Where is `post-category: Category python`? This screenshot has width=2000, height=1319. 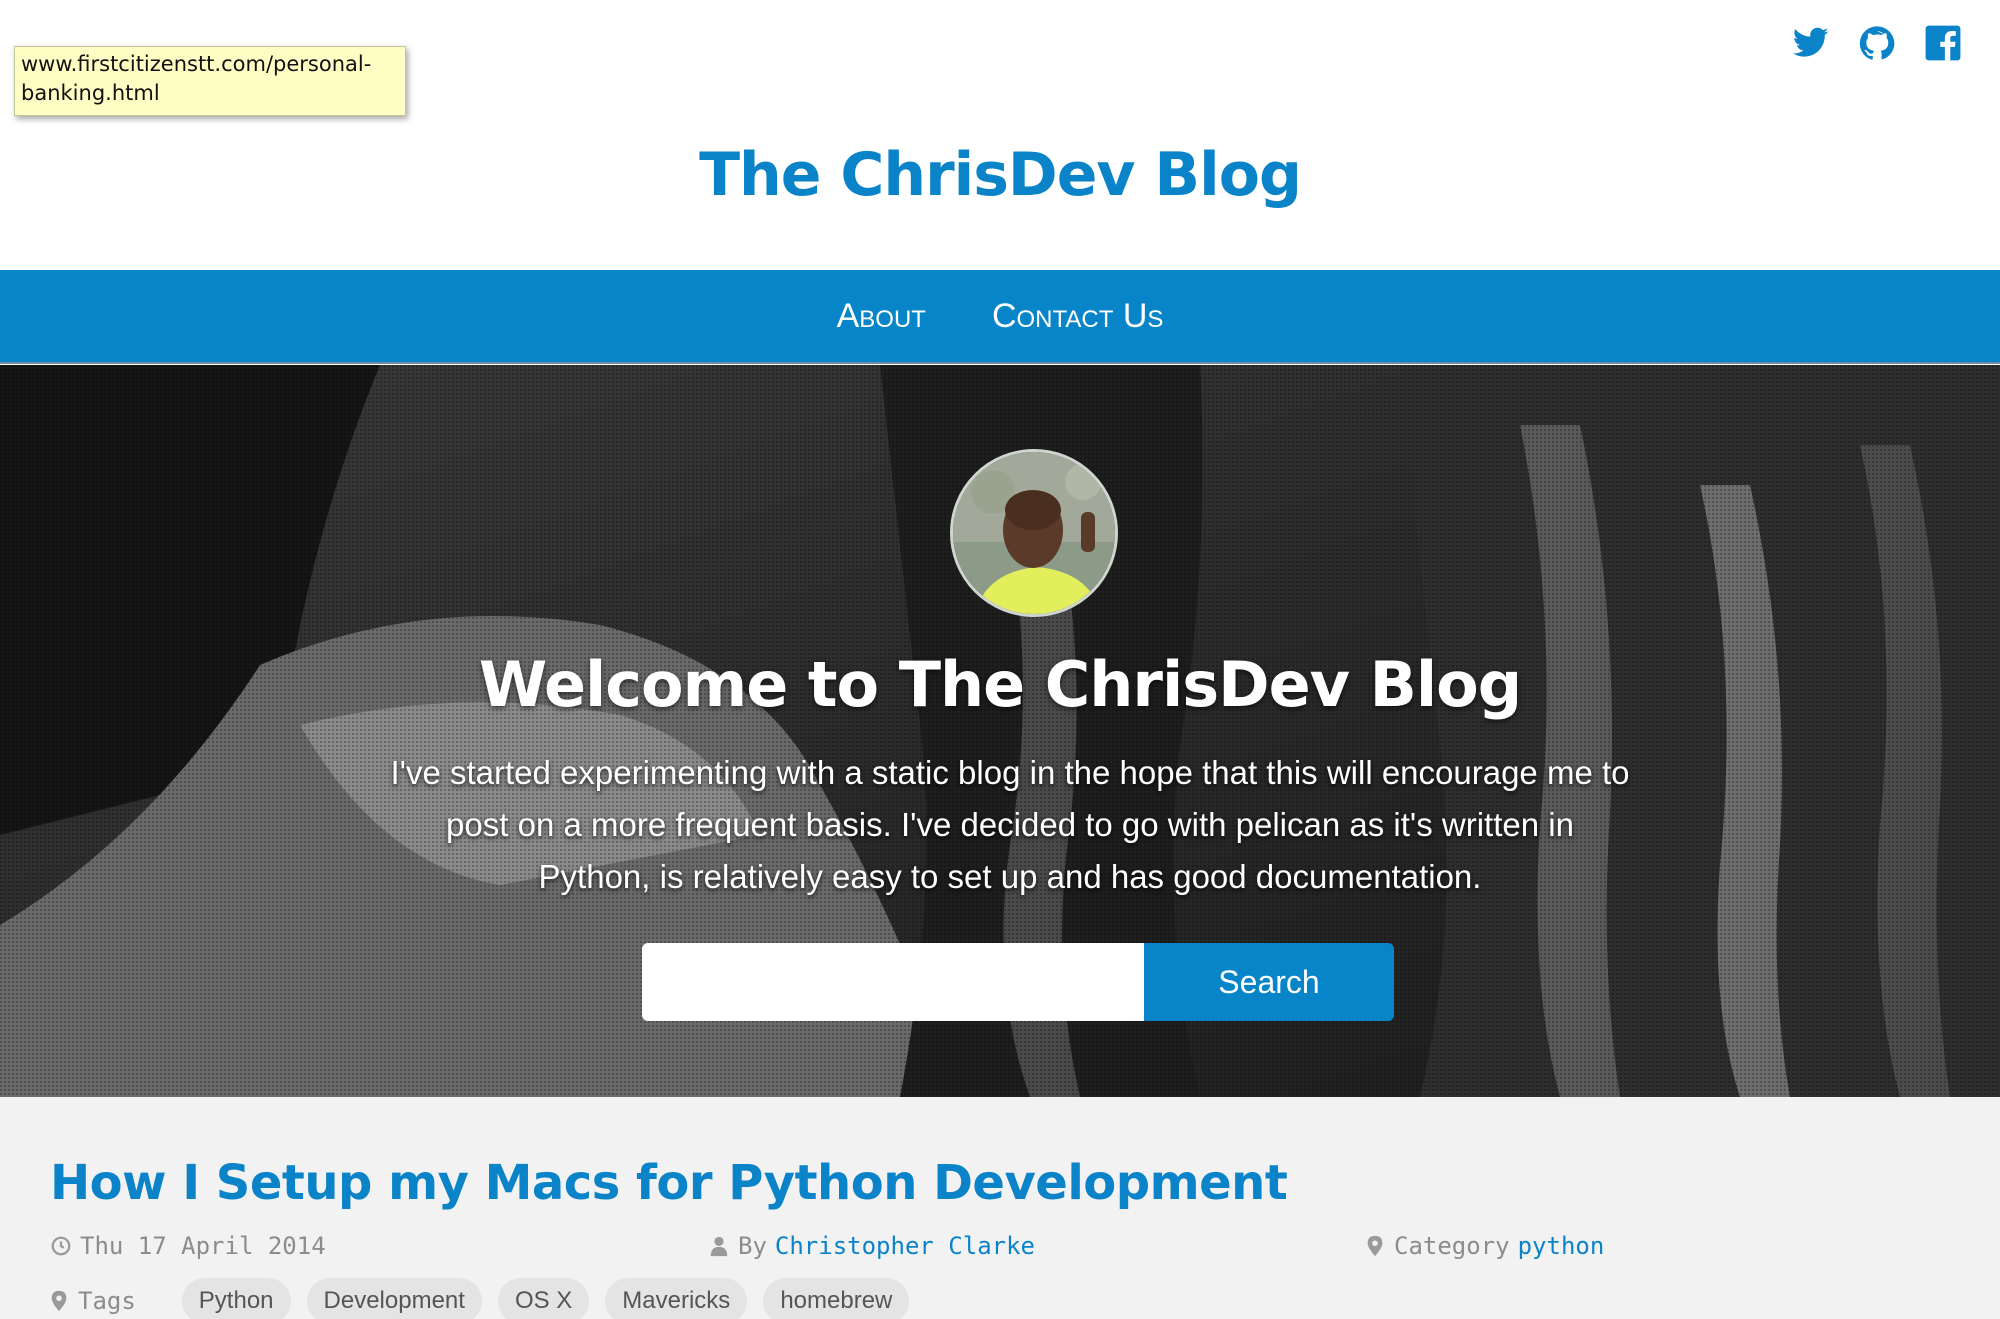 post-category: Category python is located at coordinates (1484, 1246).